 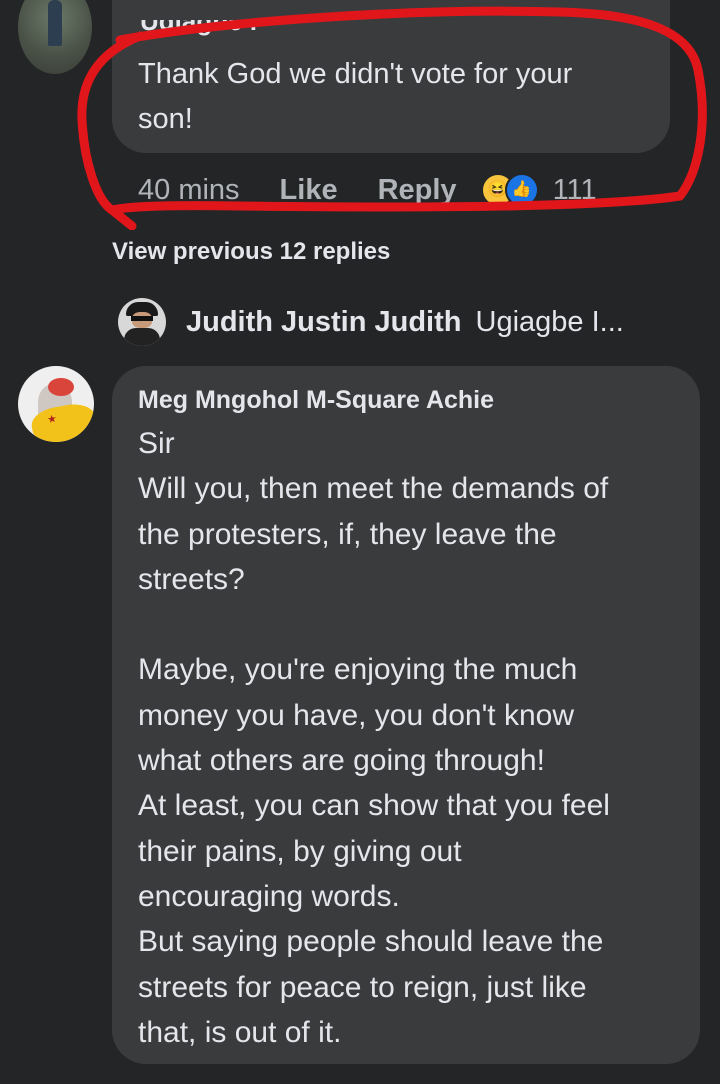 I want to click on comment-line: Maybe, you're enjoying the much, so click(x=358, y=670).